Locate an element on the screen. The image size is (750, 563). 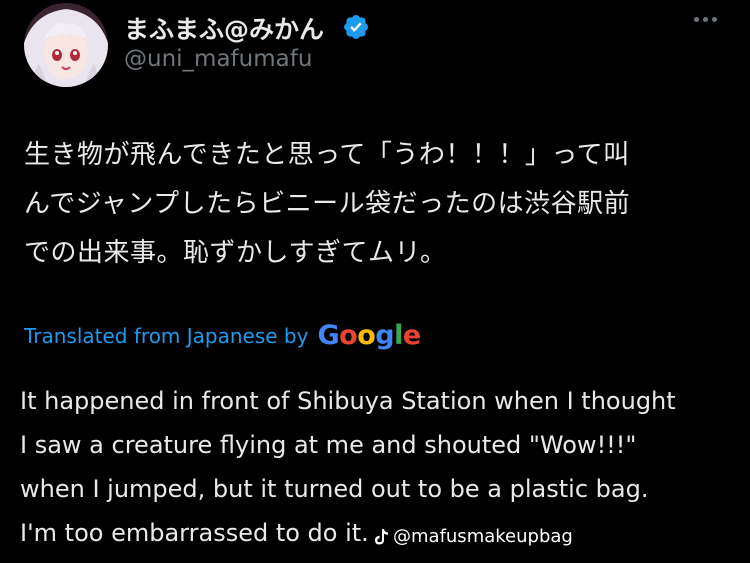
translation-attribution: Translated from Japanese by Google is located at coordinates (222, 335).